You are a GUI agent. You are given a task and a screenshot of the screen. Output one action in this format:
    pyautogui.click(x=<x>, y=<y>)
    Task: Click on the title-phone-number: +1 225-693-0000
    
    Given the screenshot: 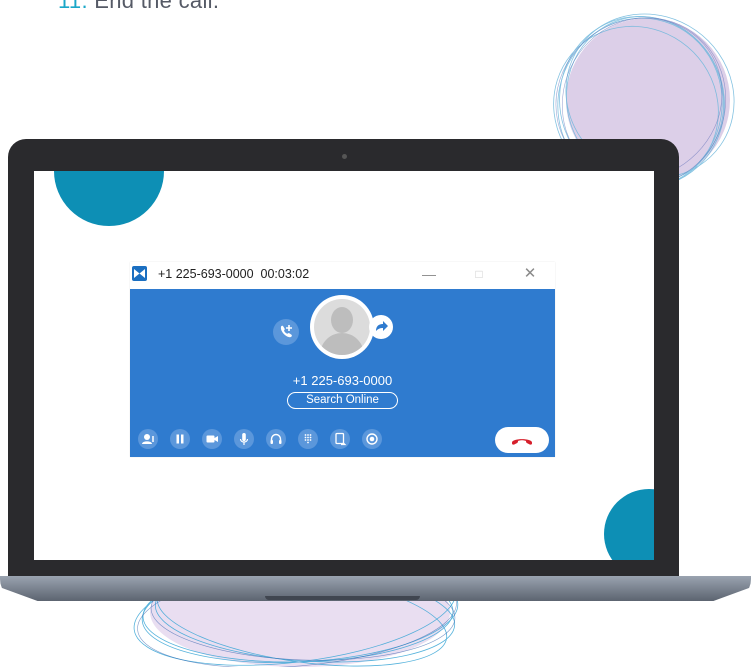 What is the action you would take?
    pyautogui.click(x=206, y=274)
    